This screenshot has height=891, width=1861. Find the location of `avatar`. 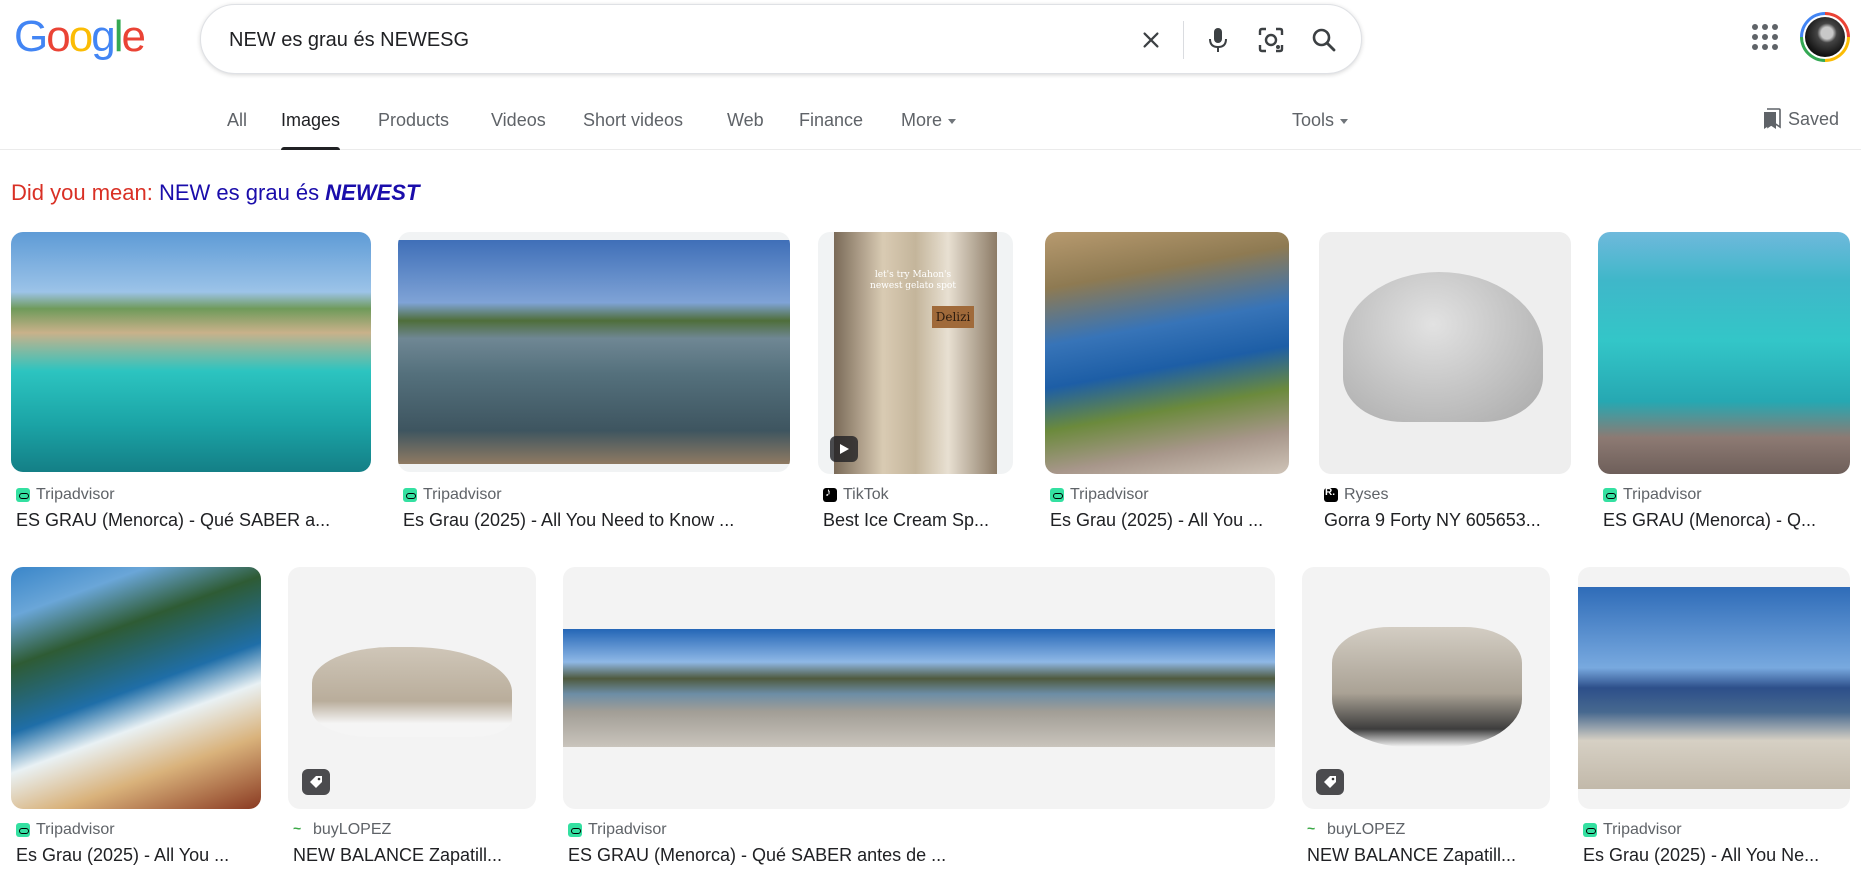

avatar is located at coordinates (1825, 37).